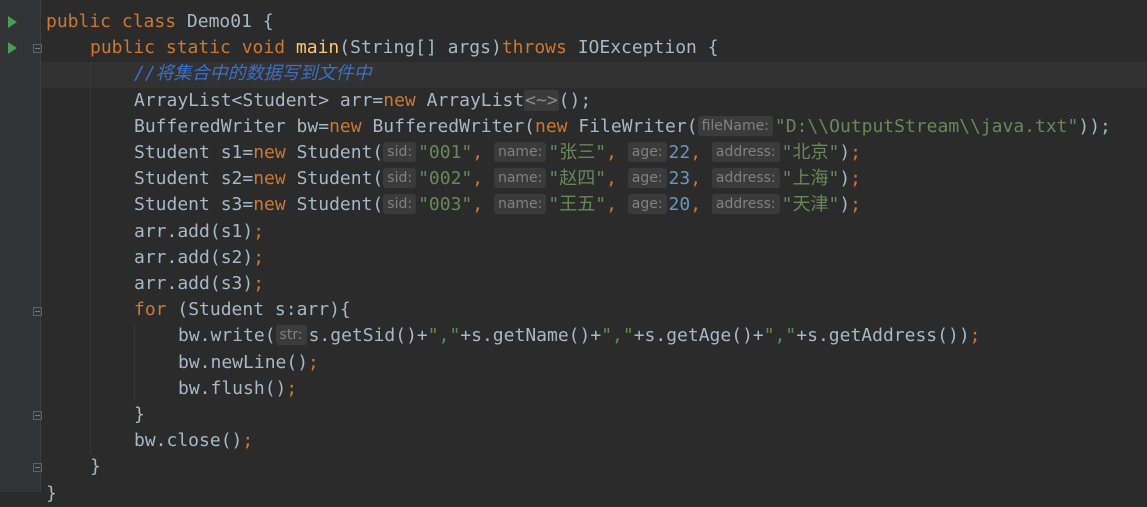  I want to click on code-token: 23, so click(679, 179).